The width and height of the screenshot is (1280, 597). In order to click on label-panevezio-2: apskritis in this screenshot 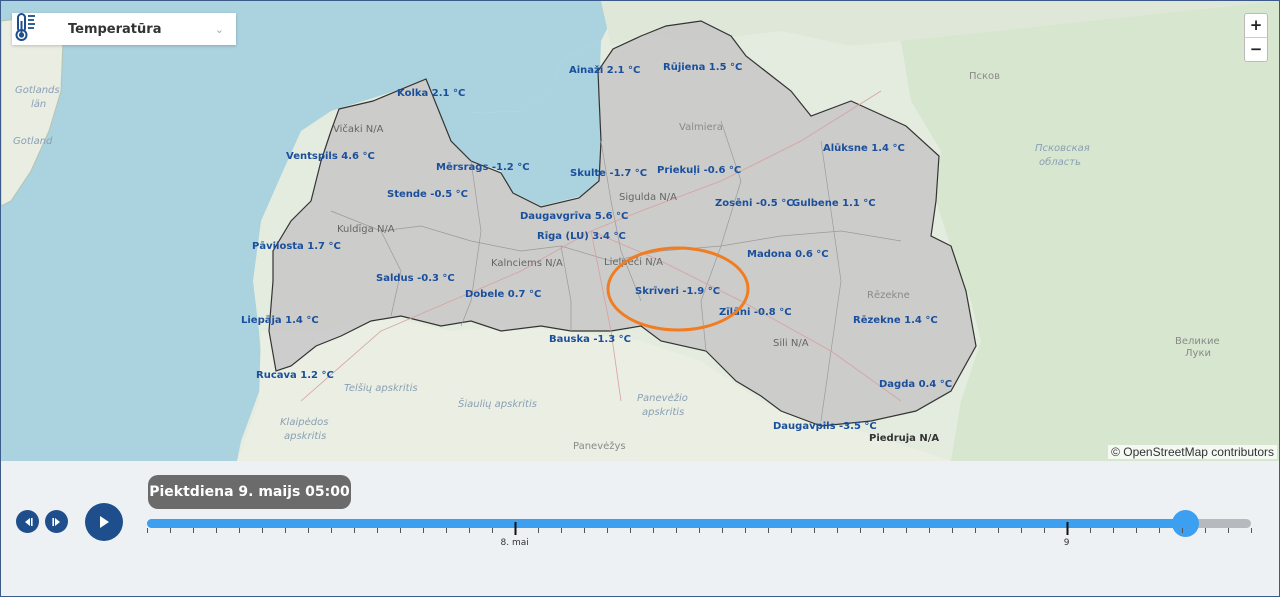, I will do `click(663, 412)`.